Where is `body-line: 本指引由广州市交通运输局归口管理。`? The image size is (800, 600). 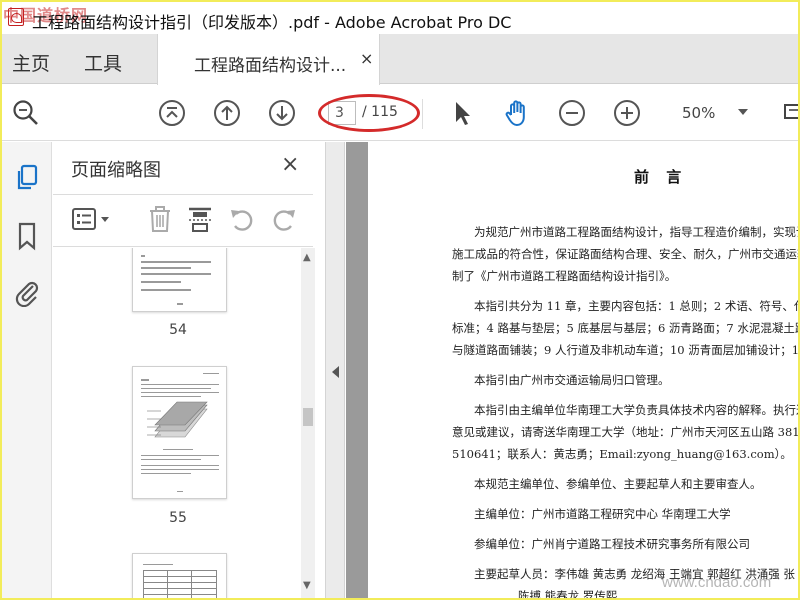
body-line: 本指引由广州市交通运输局归口管理。 is located at coordinates (572, 380).